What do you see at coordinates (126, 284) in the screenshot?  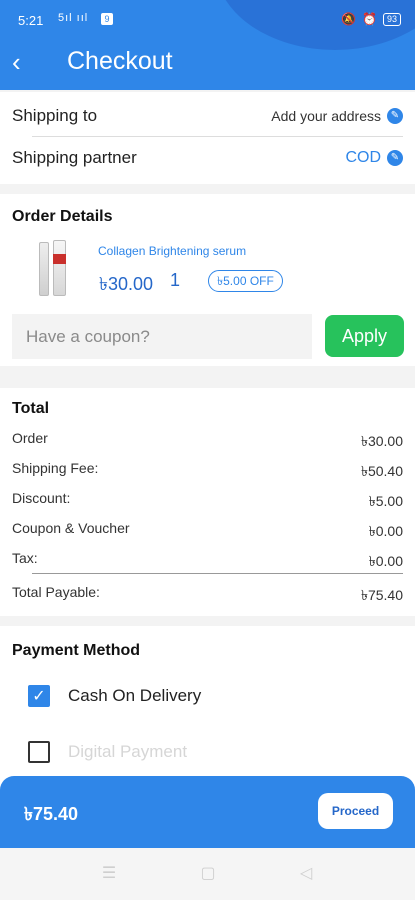 I see `product-price: ৳30.00` at bounding box center [126, 284].